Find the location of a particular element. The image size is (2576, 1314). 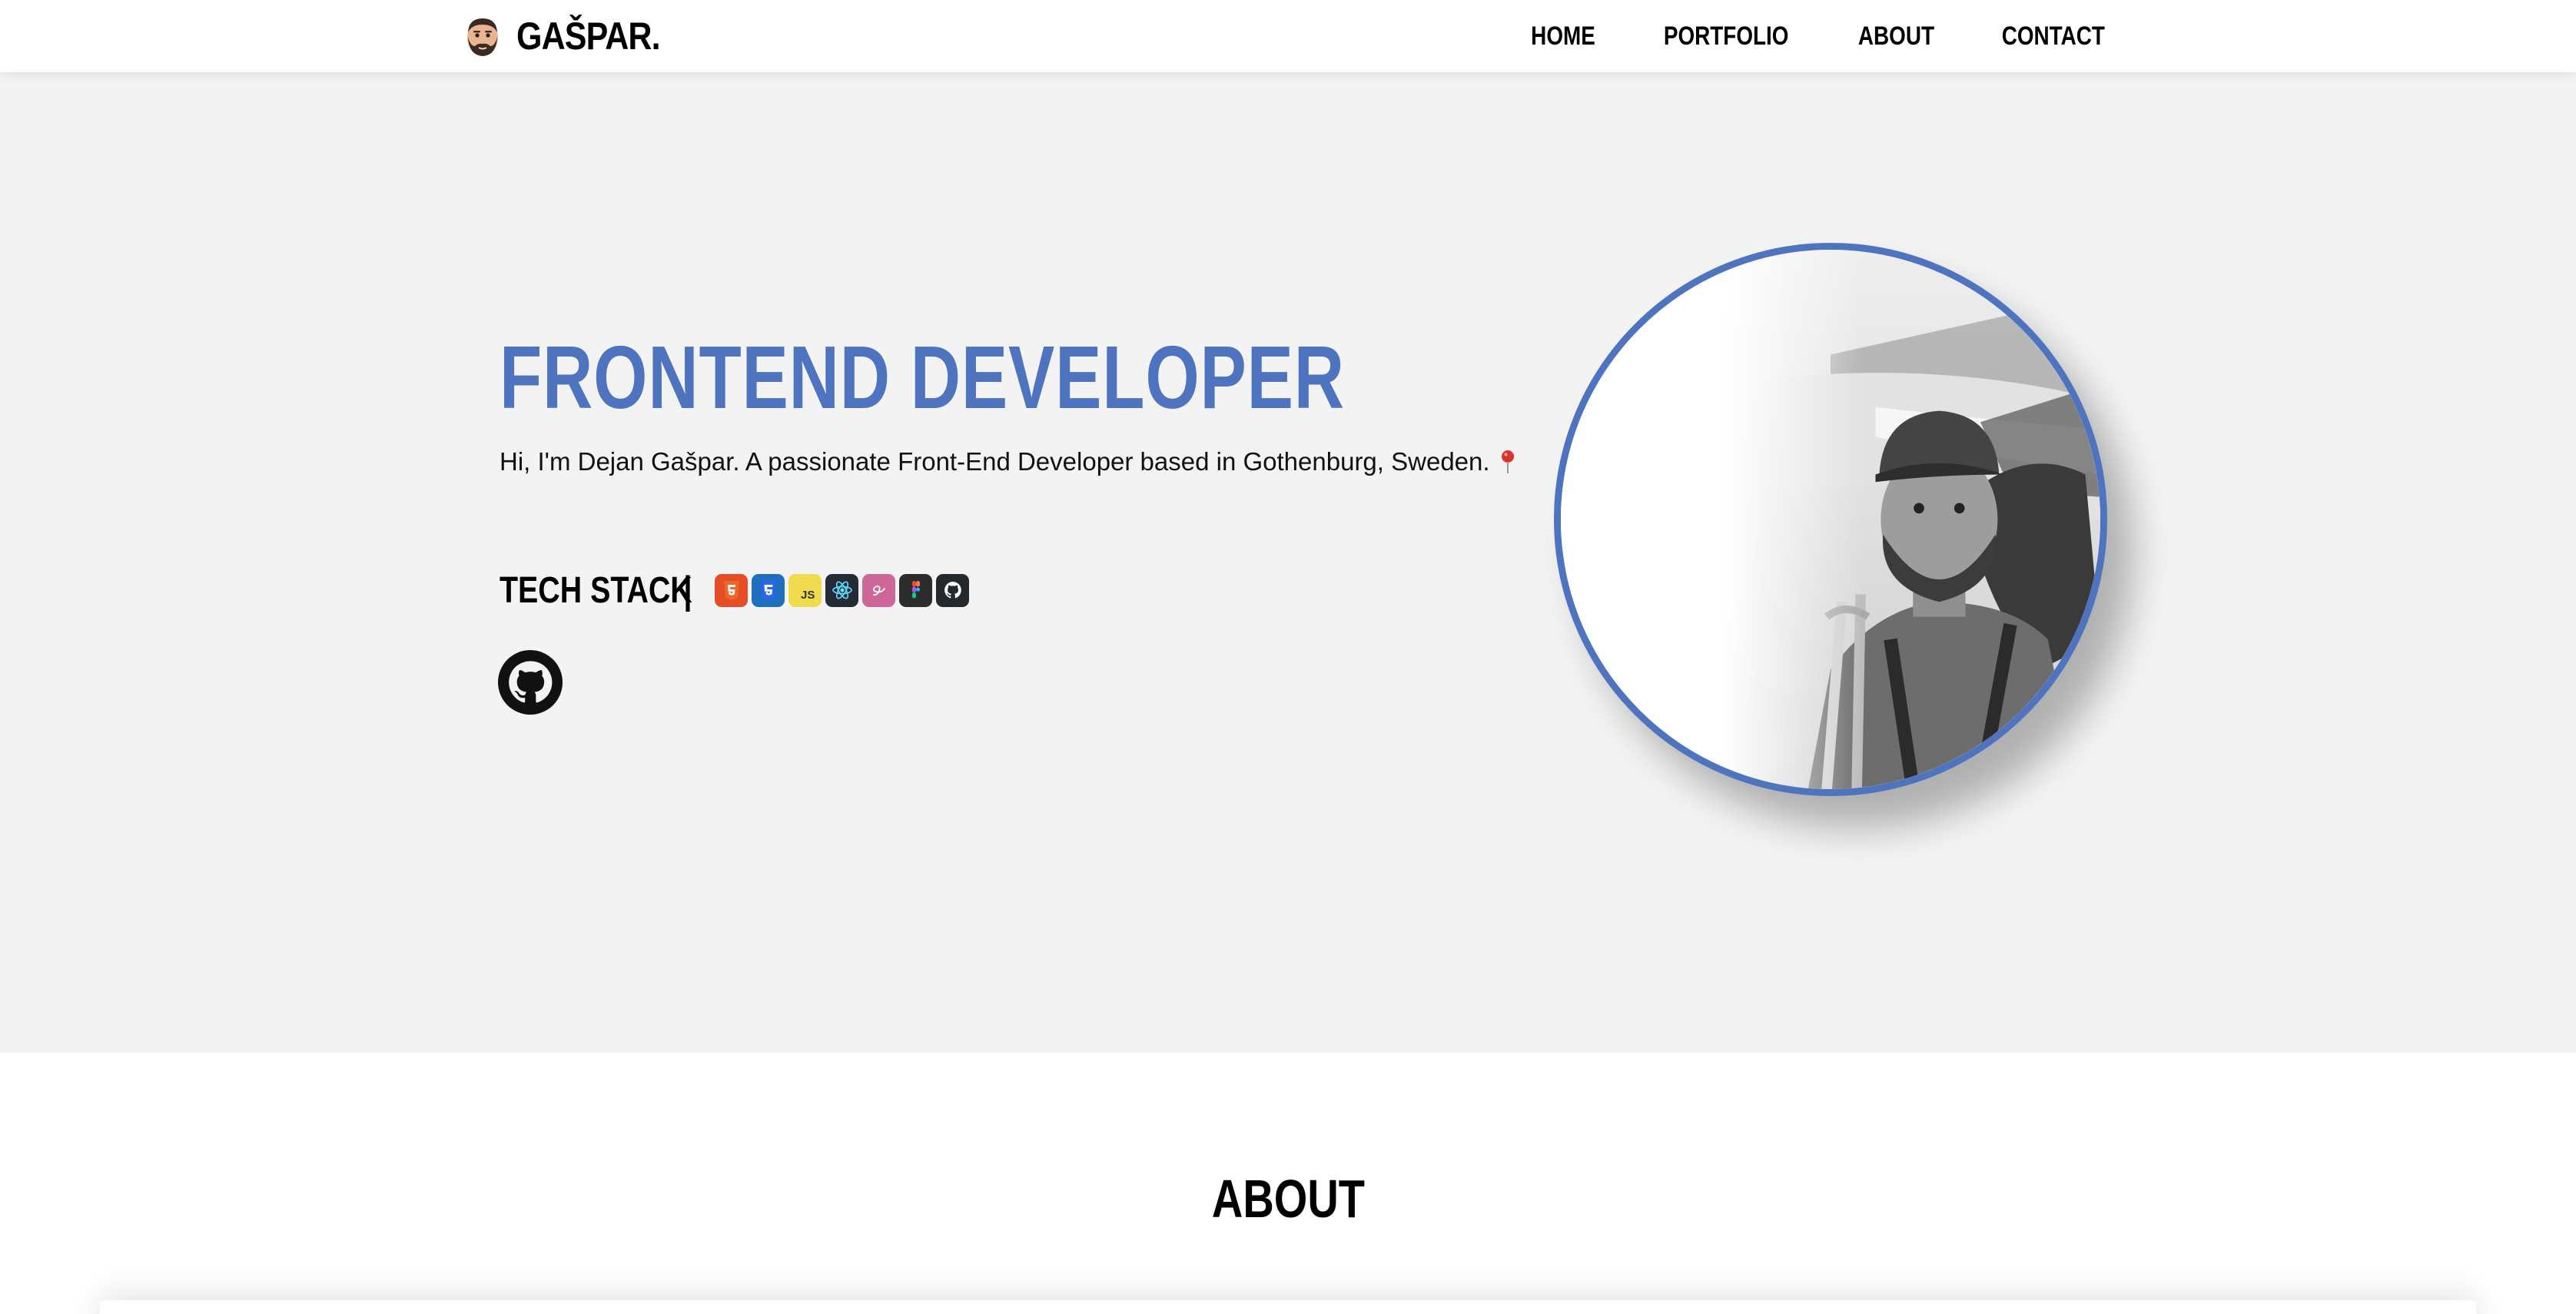

portrait-photo is located at coordinates (1830, 519).